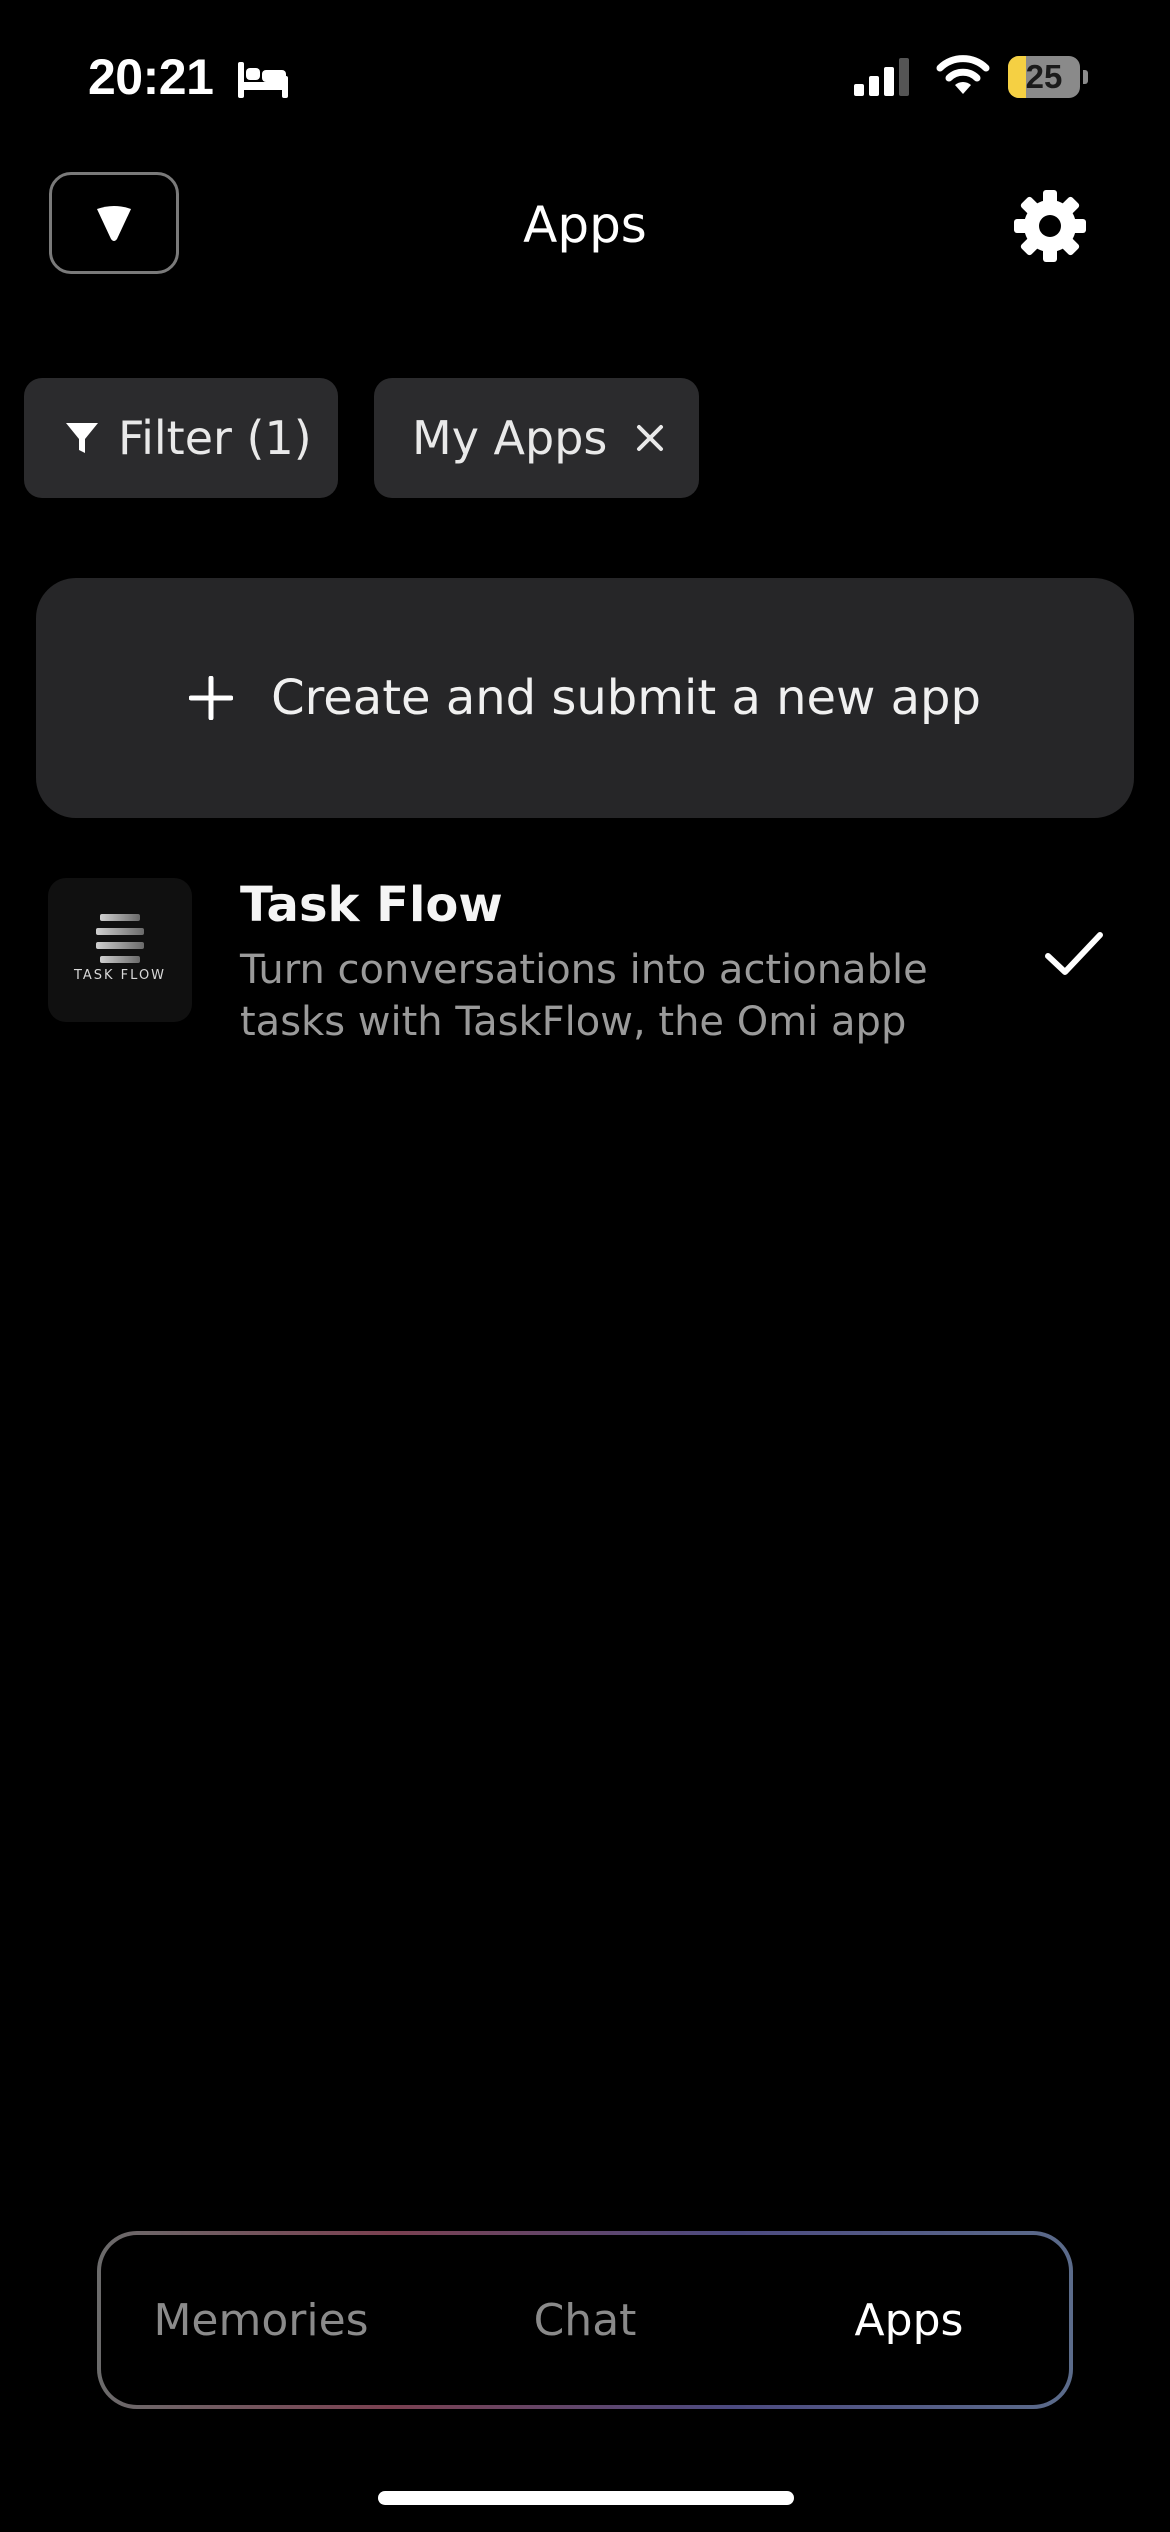  I want to click on bottom-nav: Memories Chat Apps, so click(585, 2320).